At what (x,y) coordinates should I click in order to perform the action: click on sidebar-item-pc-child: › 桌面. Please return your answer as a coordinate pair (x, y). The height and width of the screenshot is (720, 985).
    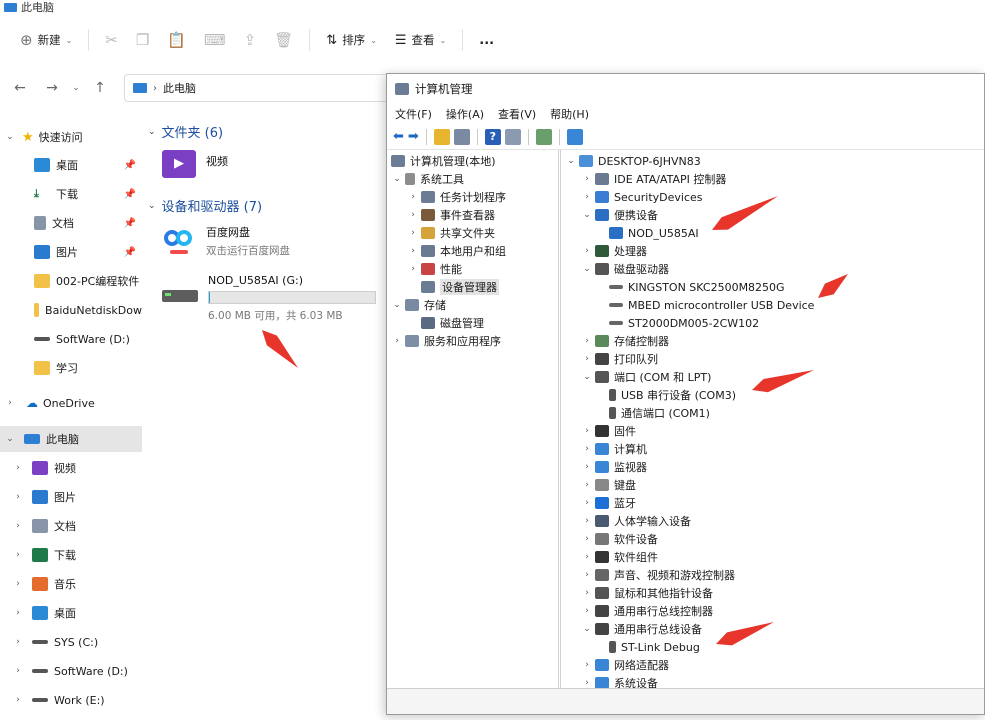
    Looking at the image, I should click on (71, 613).